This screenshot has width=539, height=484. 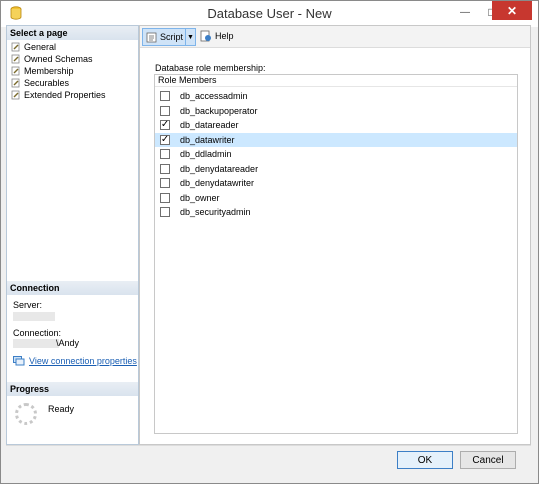 I want to click on help-label: Help, so click(x=224, y=36).